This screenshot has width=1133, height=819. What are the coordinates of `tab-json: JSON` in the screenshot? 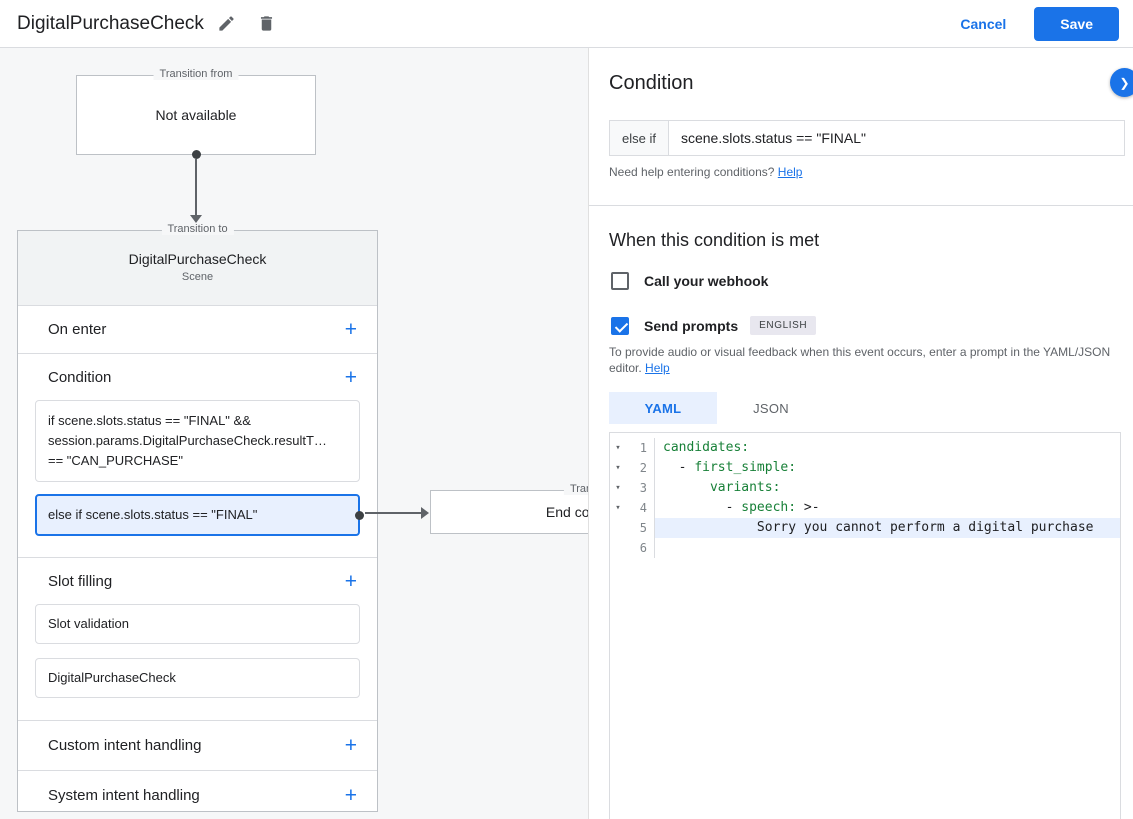 It's located at (771, 408).